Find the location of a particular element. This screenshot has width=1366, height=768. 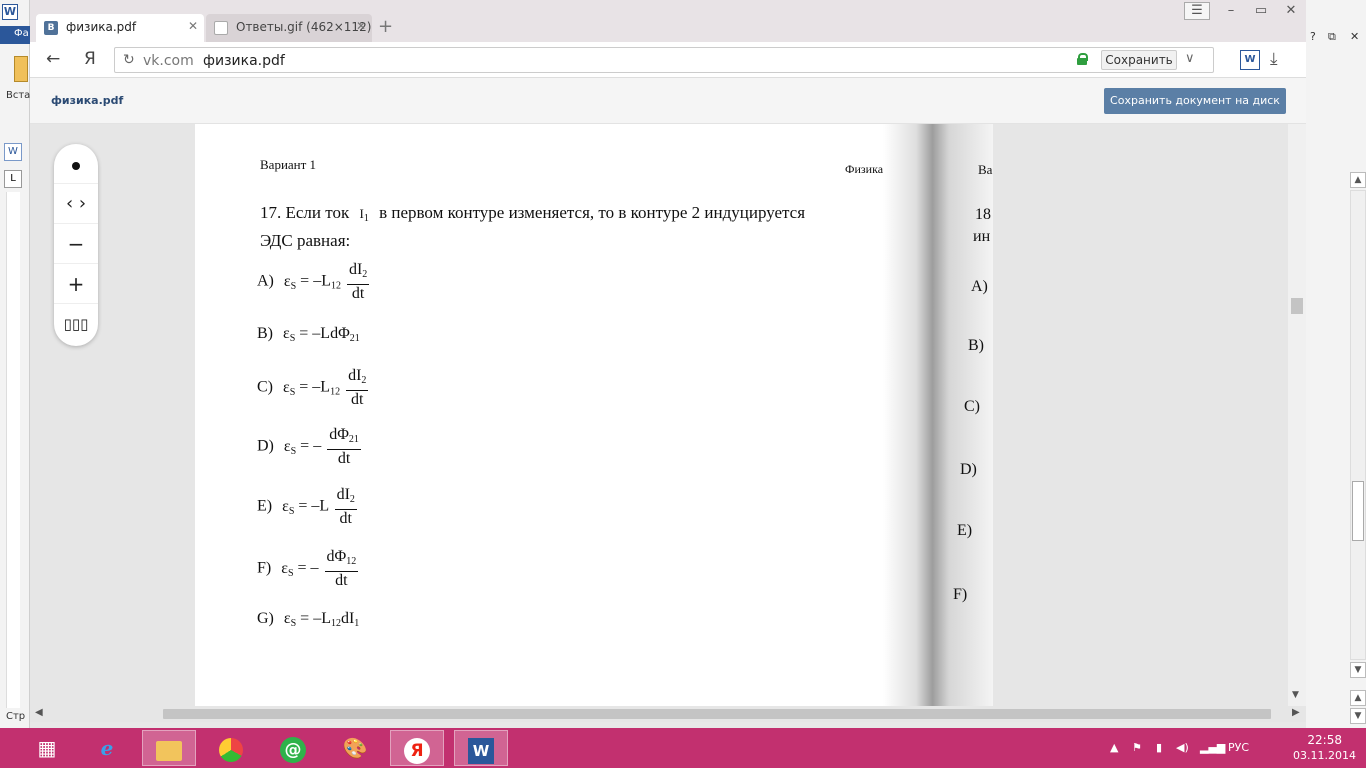

help-icon: ? is located at coordinates (1313, 36).